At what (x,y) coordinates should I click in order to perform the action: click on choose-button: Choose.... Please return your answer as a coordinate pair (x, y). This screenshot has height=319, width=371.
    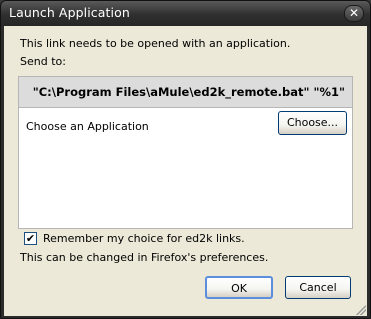
    Looking at the image, I should click on (312, 123).